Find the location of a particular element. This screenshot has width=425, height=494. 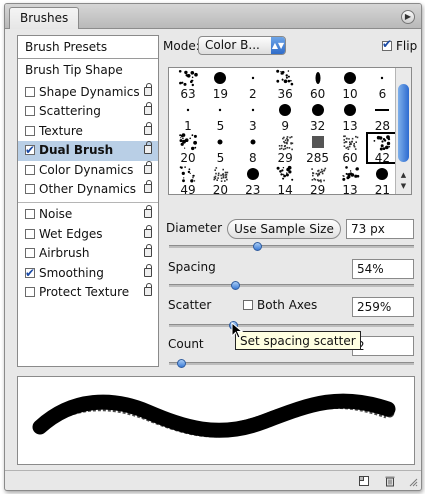

brush-size-label: 21 is located at coordinates (382, 189).